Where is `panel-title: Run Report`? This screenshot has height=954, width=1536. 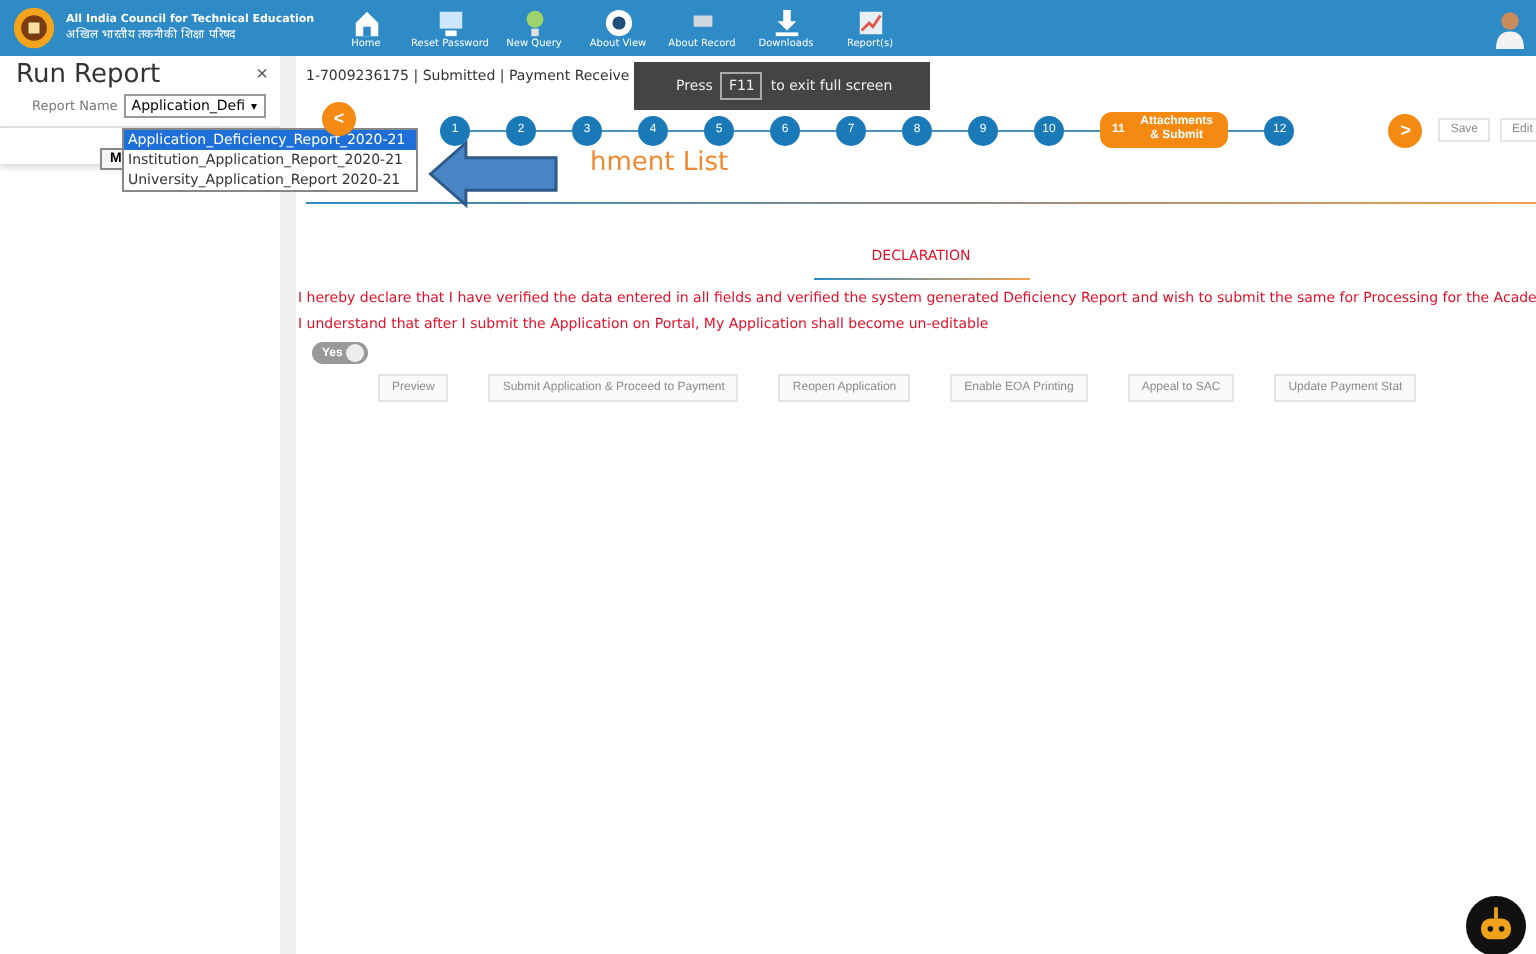
panel-title: Run Report is located at coordinates (88, 75).